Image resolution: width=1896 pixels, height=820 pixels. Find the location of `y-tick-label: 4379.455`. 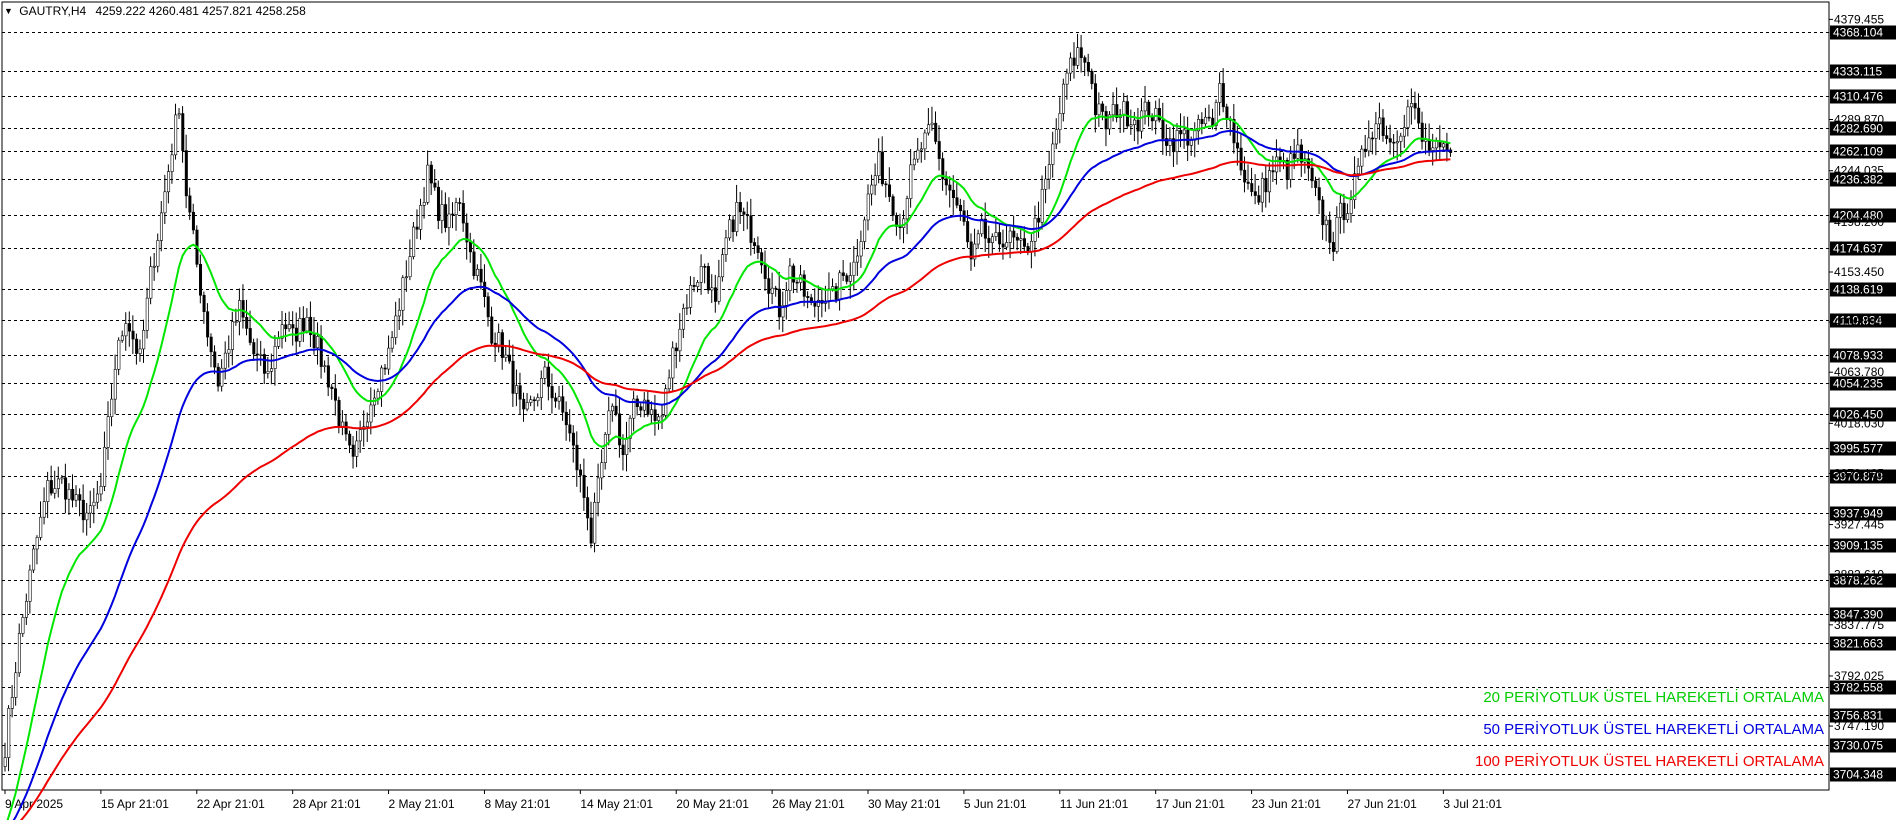

y-tick-label: 4379.455 is located at coordinates (1859, 19).